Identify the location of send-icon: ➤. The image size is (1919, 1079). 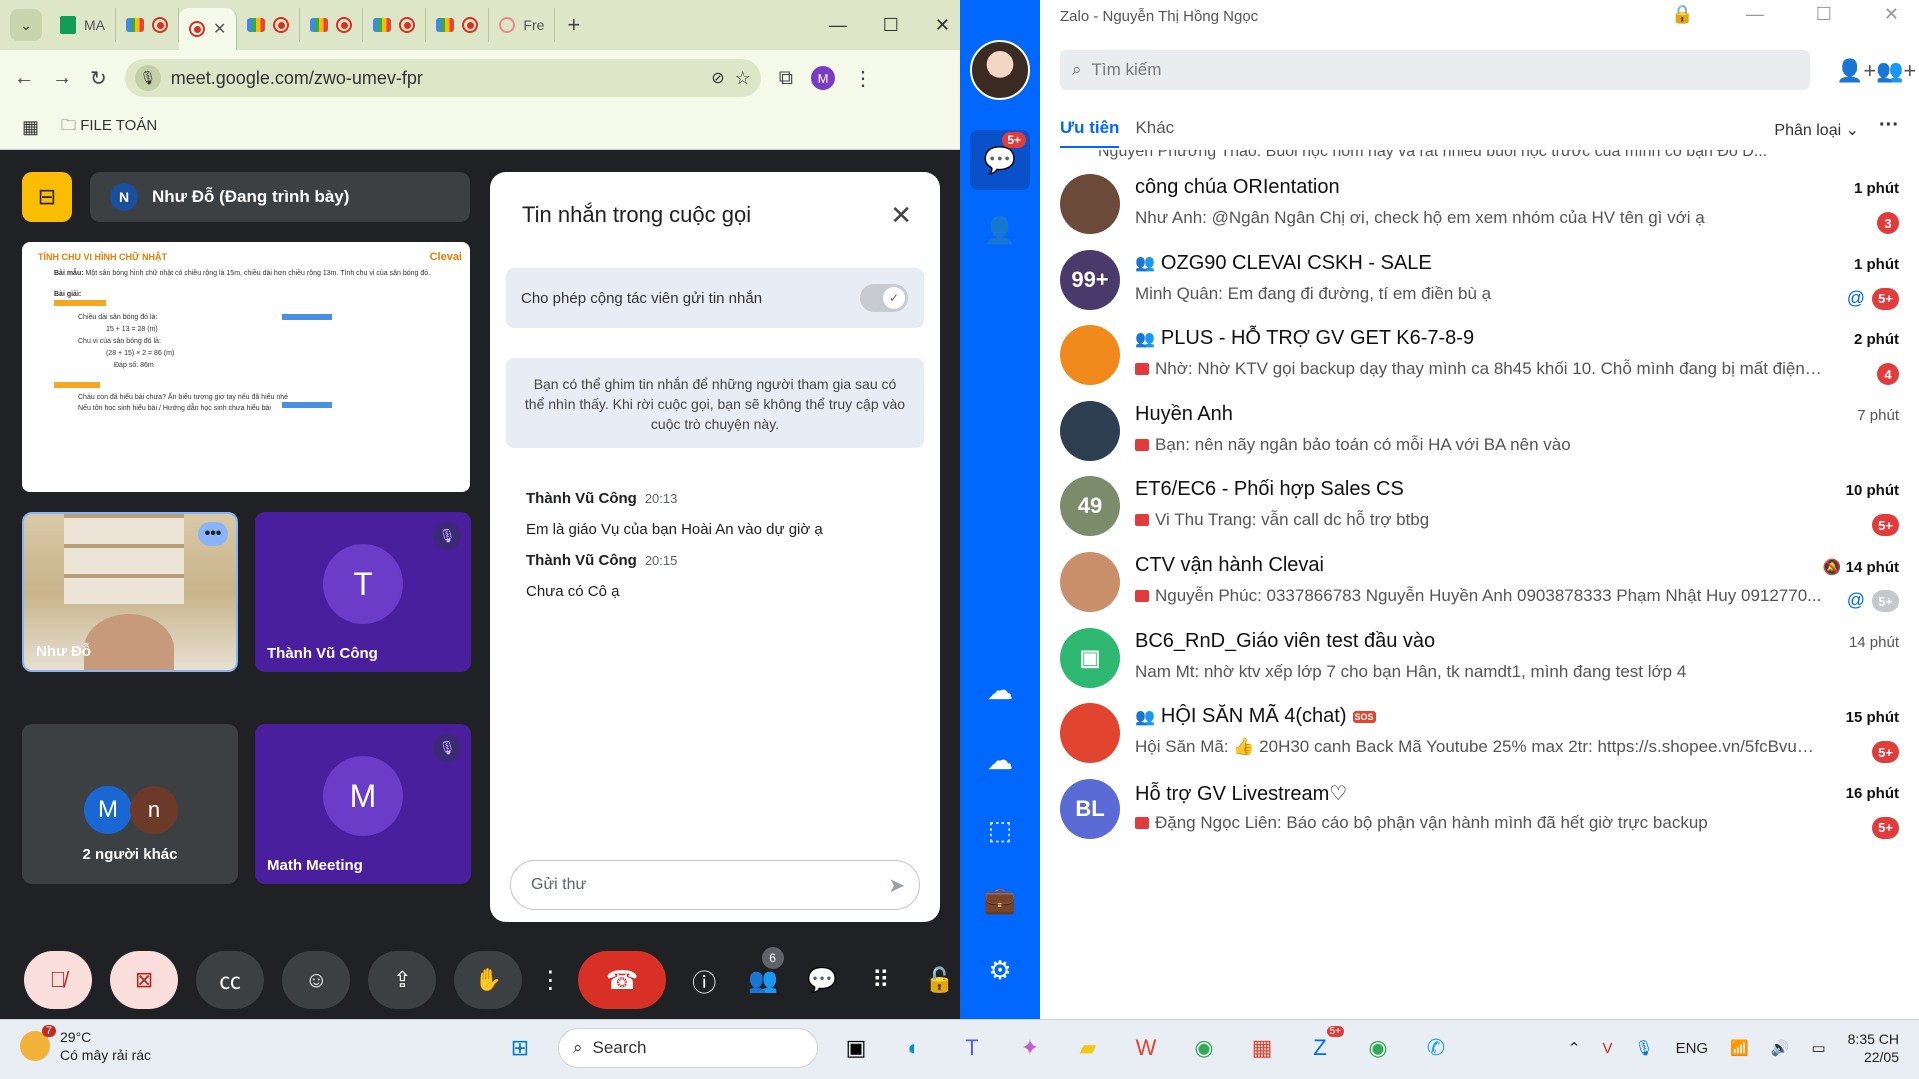
(896, 885).